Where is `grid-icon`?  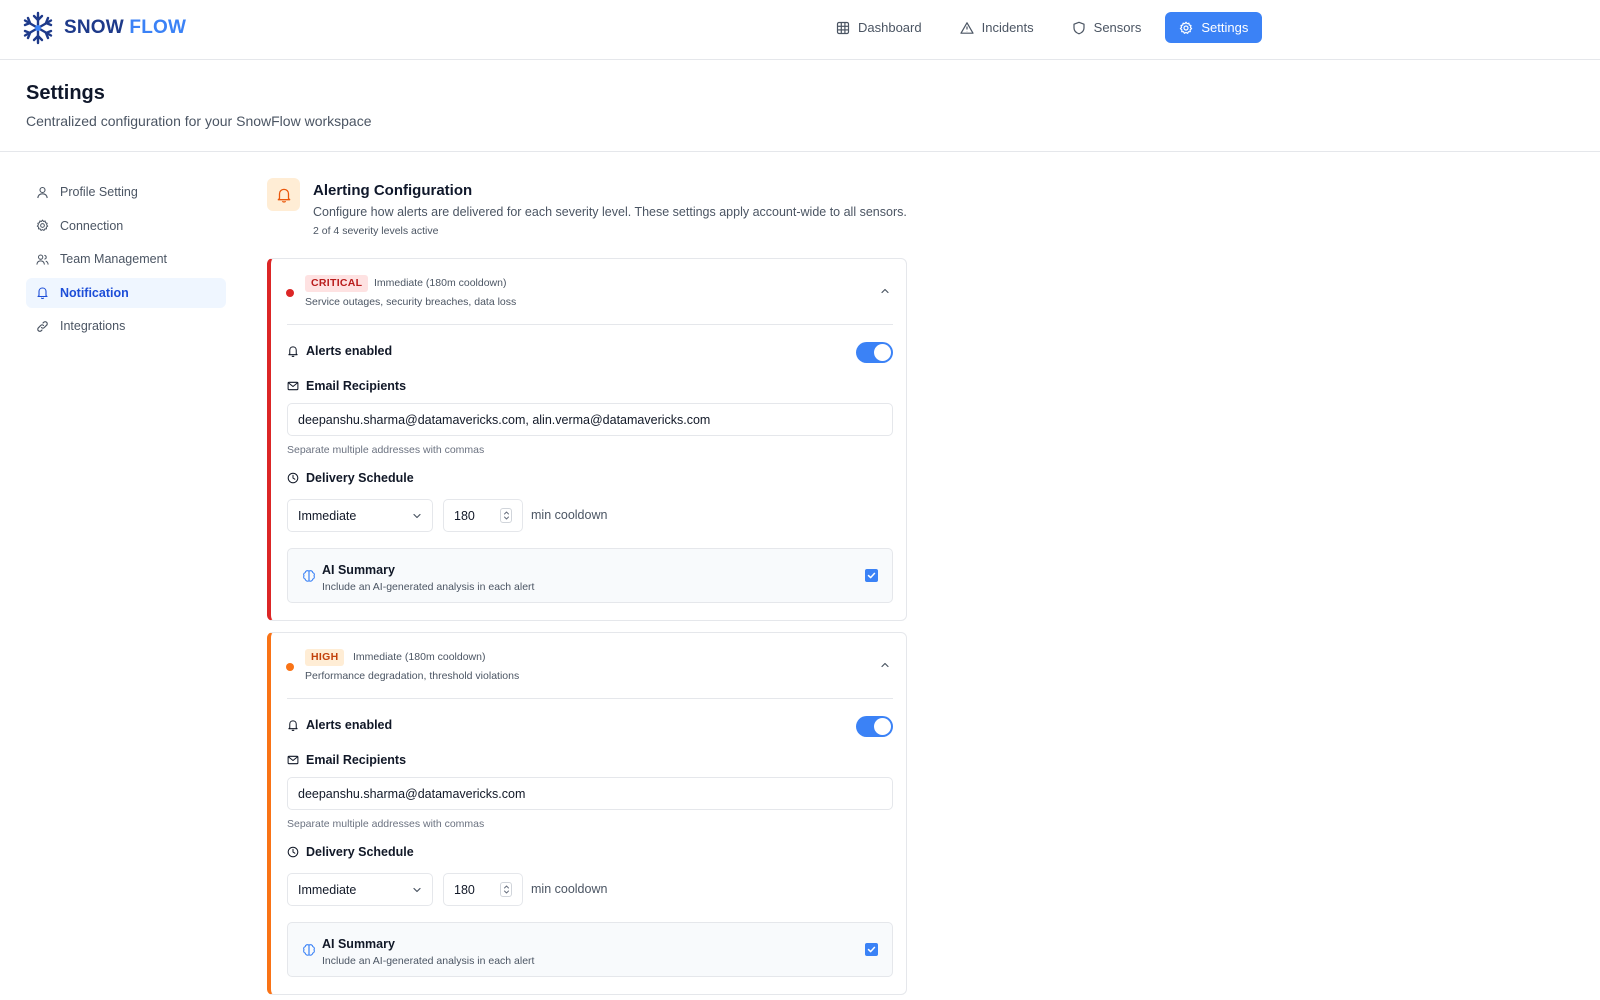 grid-icon is located at coordinates (843, 27).